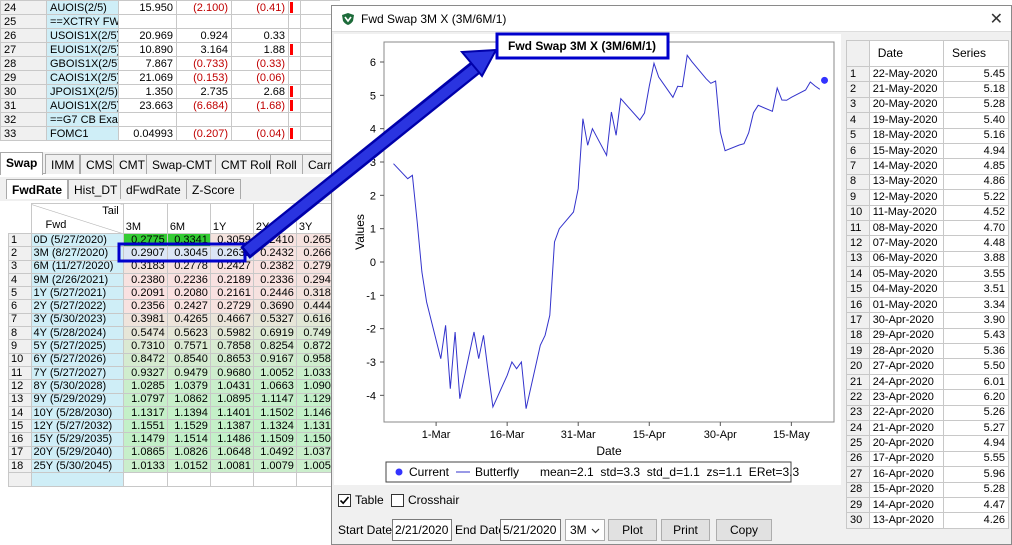 This screenshot has width=1012, height=545. What do you see at coordinates (976, 151) in the screenshot?
I see `series-value-cell: 4.94` at bounding box center [976, 151].